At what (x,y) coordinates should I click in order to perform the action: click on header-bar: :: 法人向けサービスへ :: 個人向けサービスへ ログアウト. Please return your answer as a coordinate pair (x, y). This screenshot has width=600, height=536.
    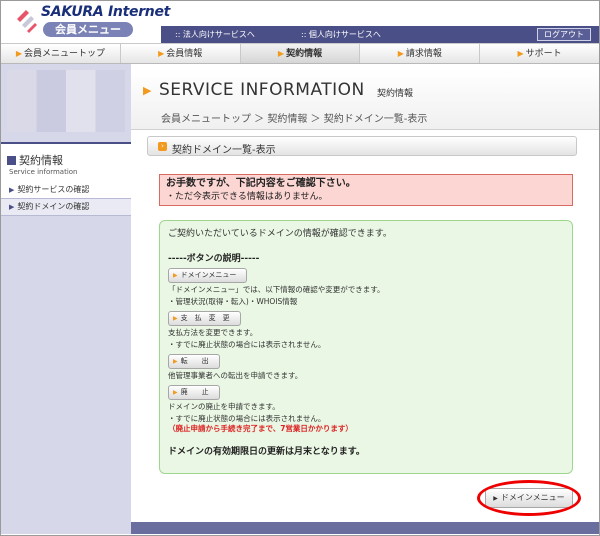
    Looking at the image, I should click on (380, 34).